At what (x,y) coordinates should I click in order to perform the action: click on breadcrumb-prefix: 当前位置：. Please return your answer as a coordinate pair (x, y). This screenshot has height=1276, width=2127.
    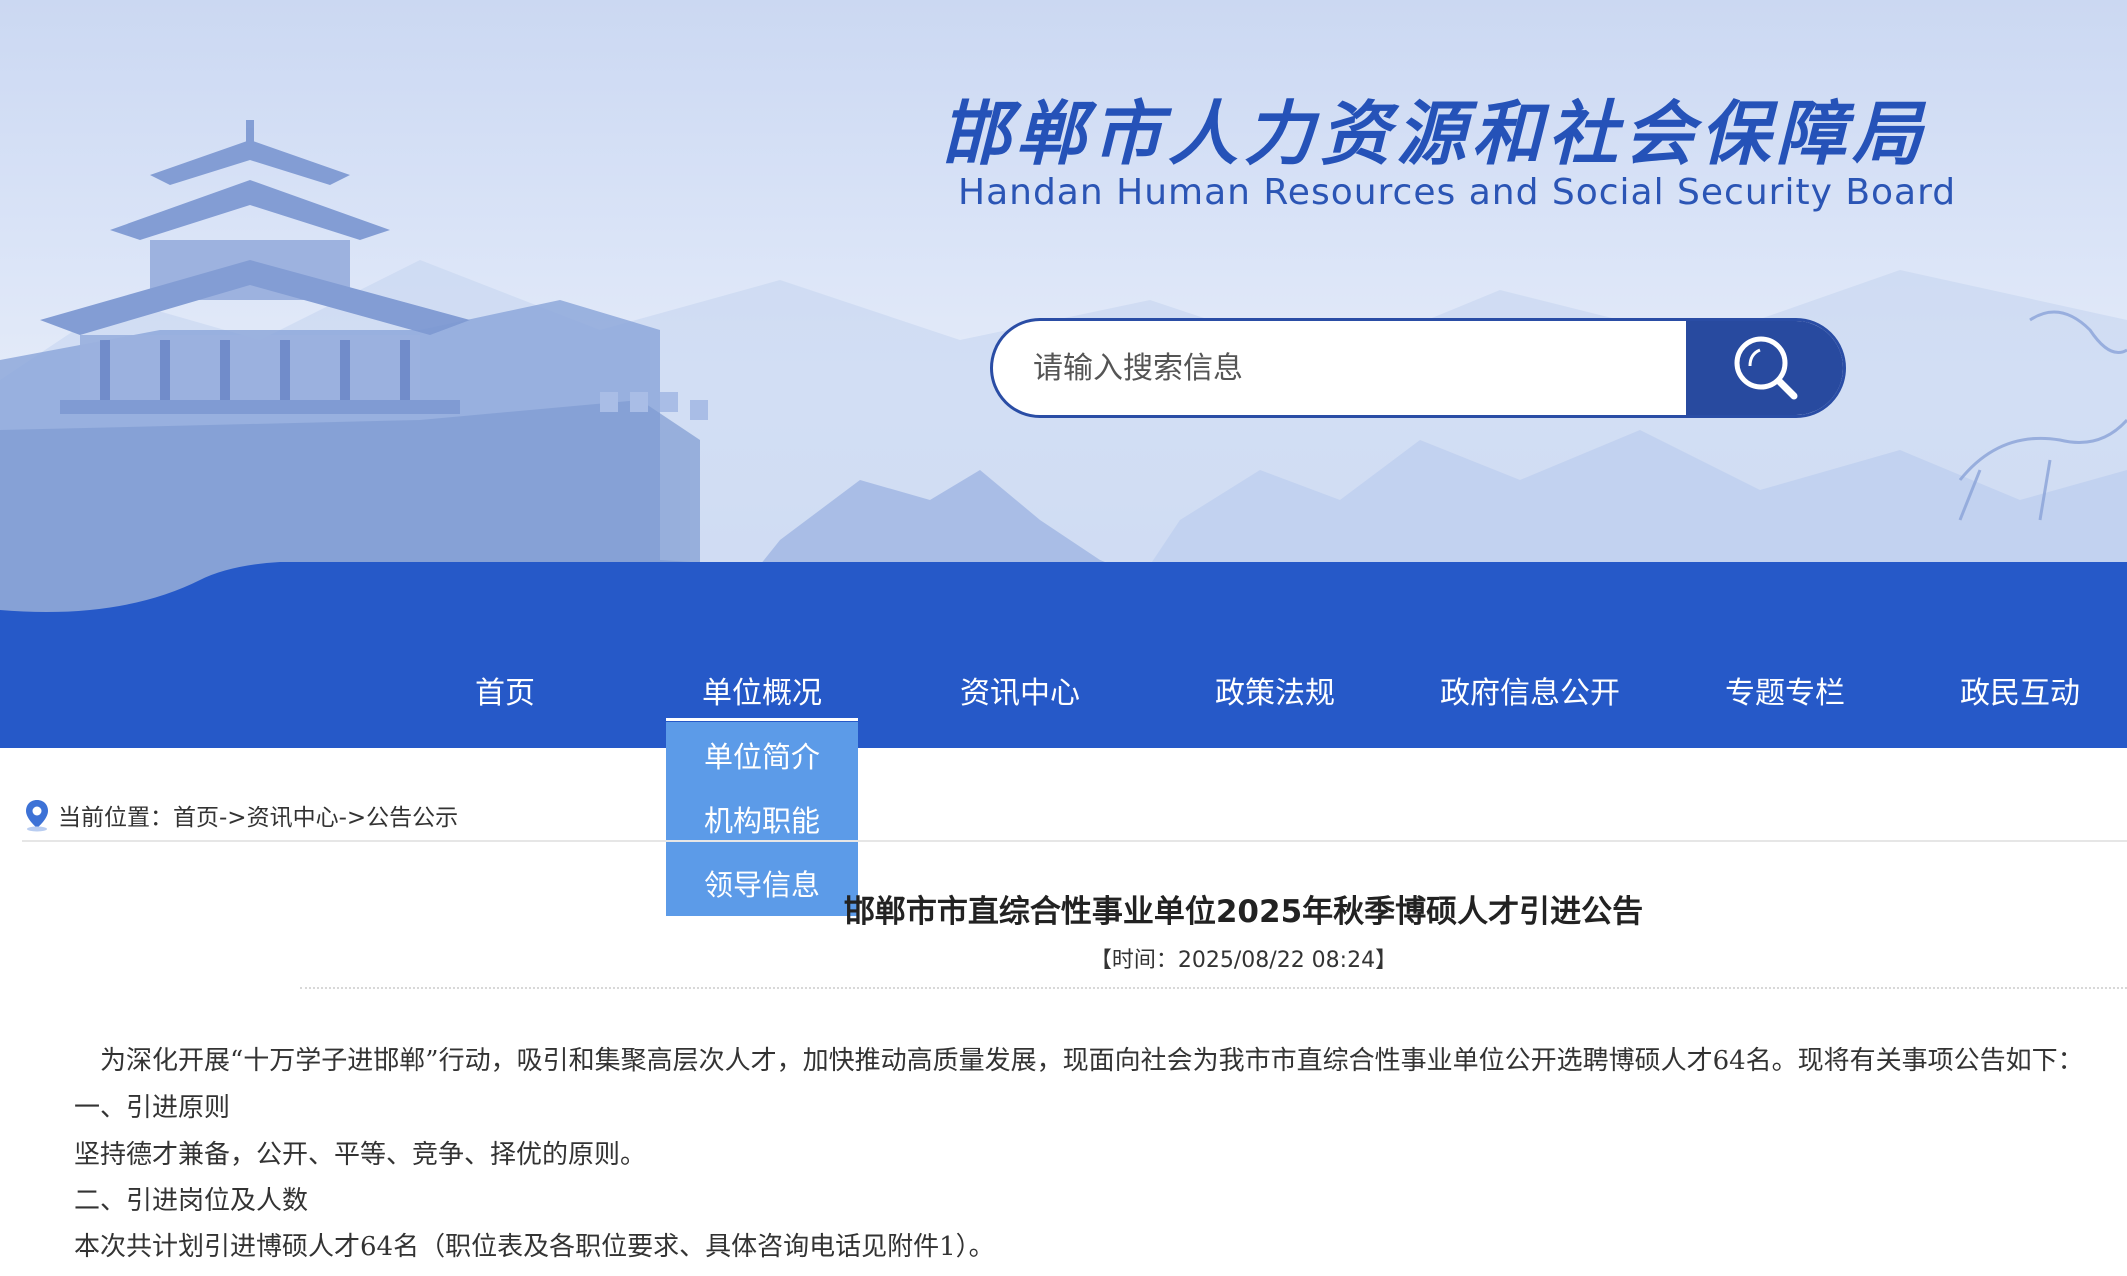
    Looking at the image, I should click on (115, 818).